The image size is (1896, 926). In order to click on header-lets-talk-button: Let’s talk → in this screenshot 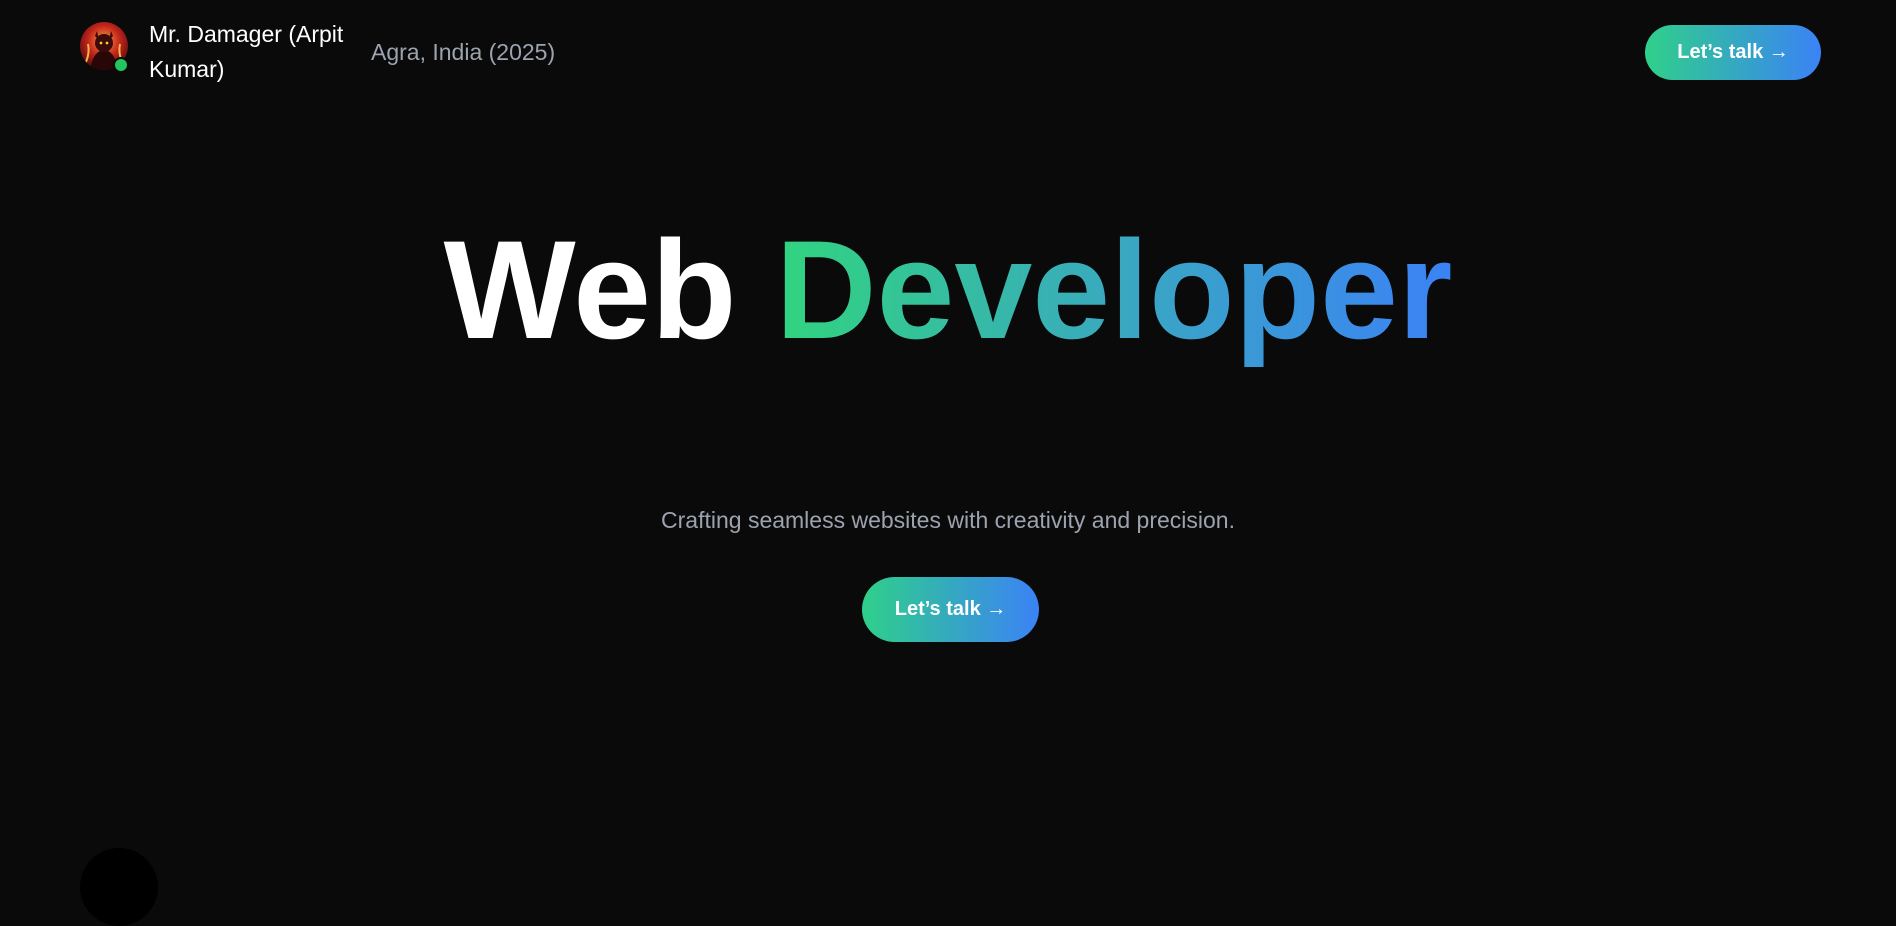, I will do `click(1733, 52)`.